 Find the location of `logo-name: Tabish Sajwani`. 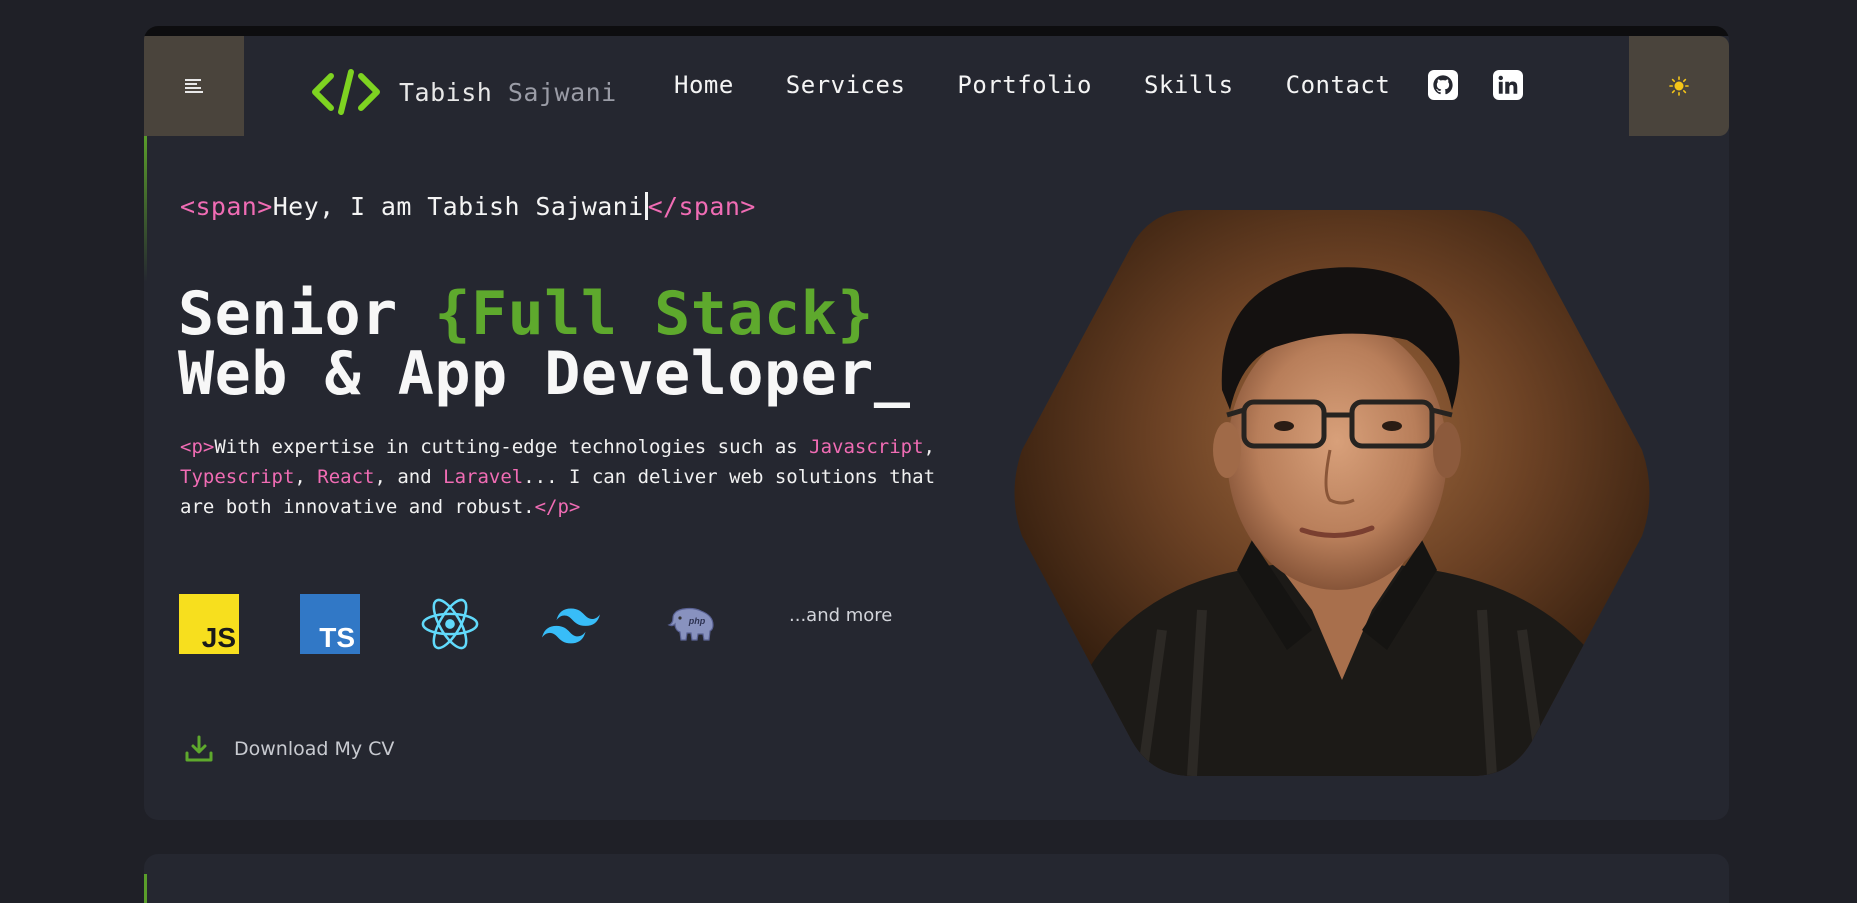

logo-name: Tabish Sajwani is located at coordinates (508, 92).